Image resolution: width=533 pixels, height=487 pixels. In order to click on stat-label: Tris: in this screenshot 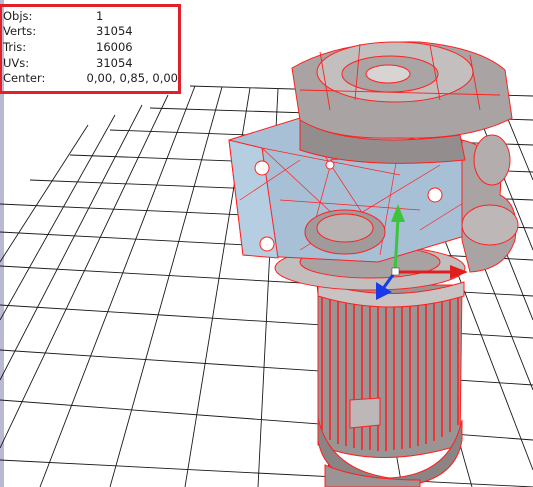, I will do `click(15, 46)`.